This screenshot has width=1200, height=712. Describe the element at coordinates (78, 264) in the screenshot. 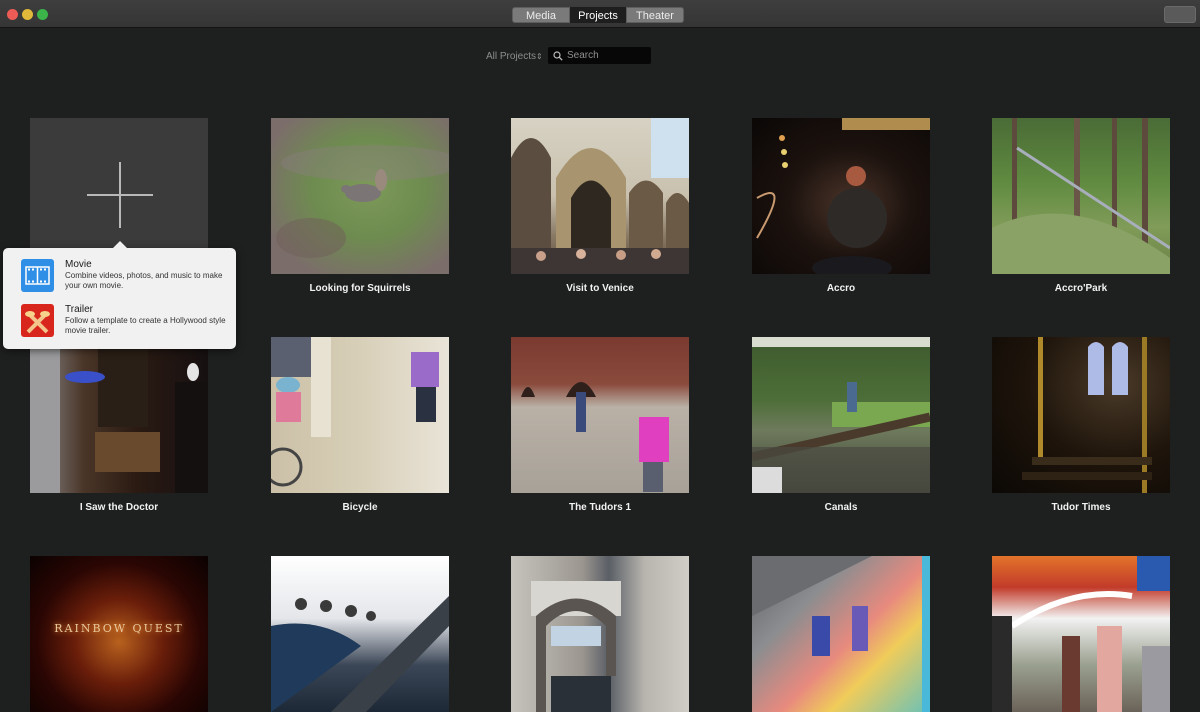

I see `movie-option-title: Movie` at that location.